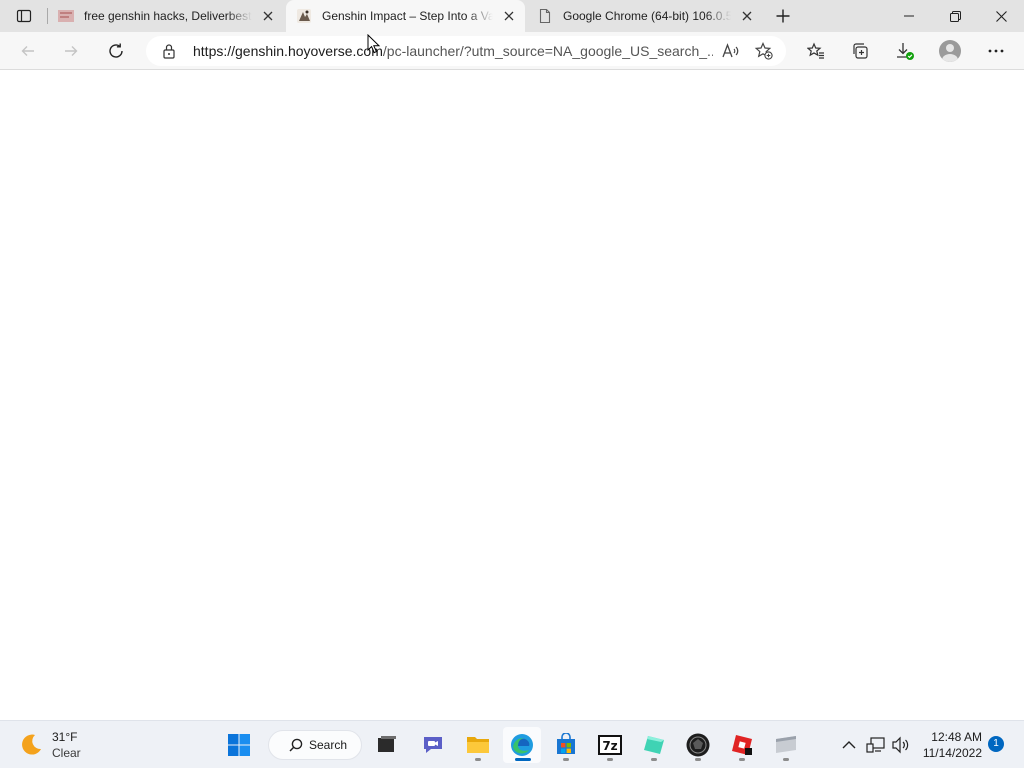 The image size is (1024, 768). I want to click on tab-google-chrome: Google Chrome (64-bit) 106.0.52, so click(645, 16).